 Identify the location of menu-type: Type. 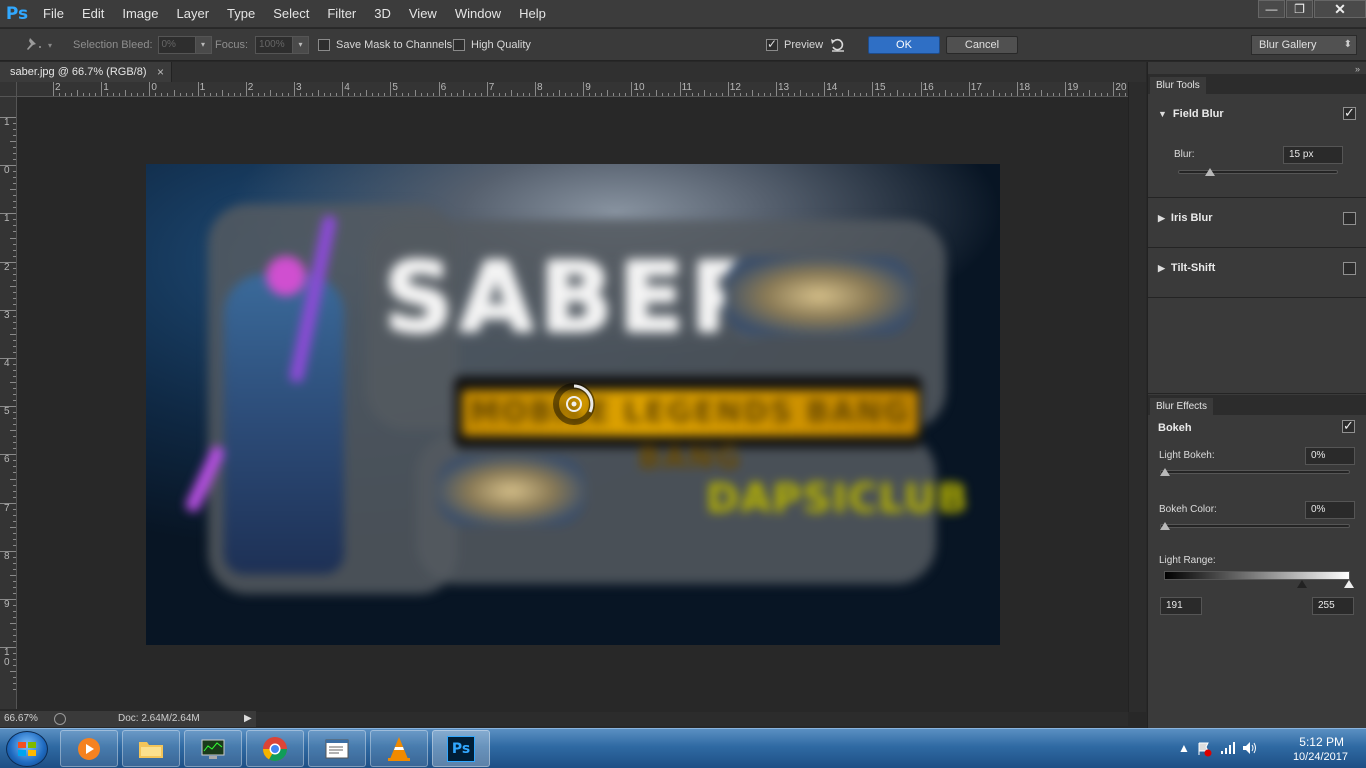
(241, 14).